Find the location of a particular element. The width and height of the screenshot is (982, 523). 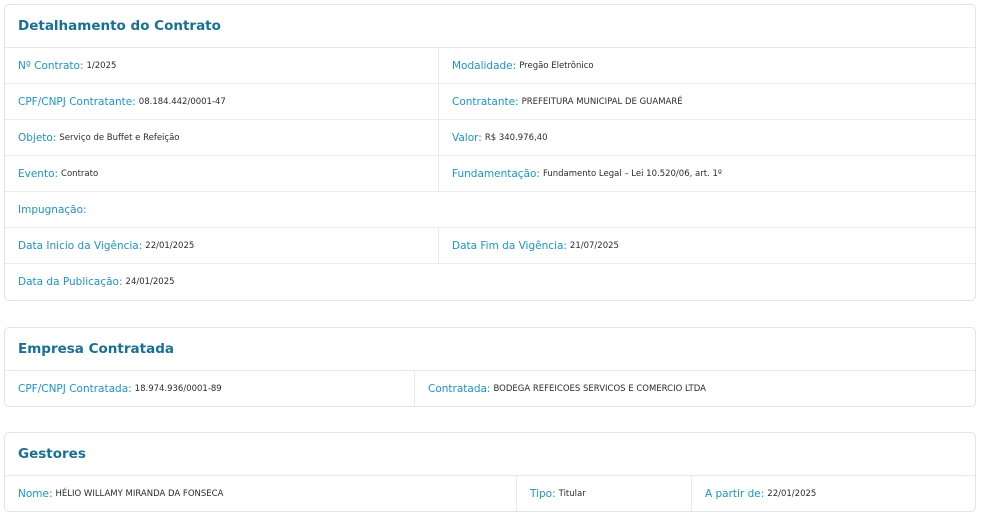

end-date-field: Data Fim da Vigência: 21/07/2025 is located at coordinates (706, 245).